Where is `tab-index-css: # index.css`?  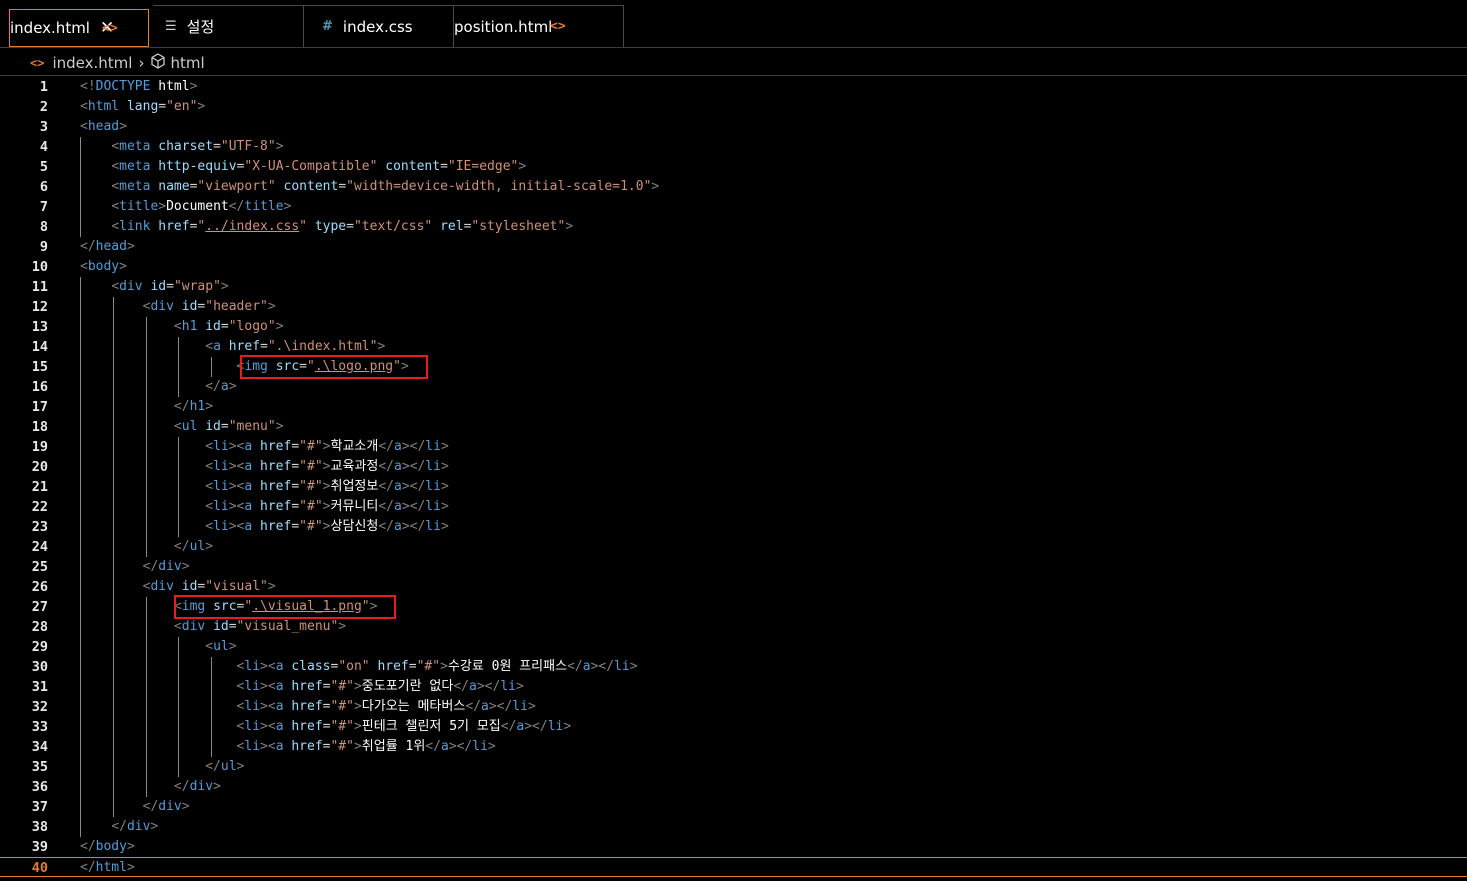 tab-index-css: # index.css is located at coordinates (379, 26).